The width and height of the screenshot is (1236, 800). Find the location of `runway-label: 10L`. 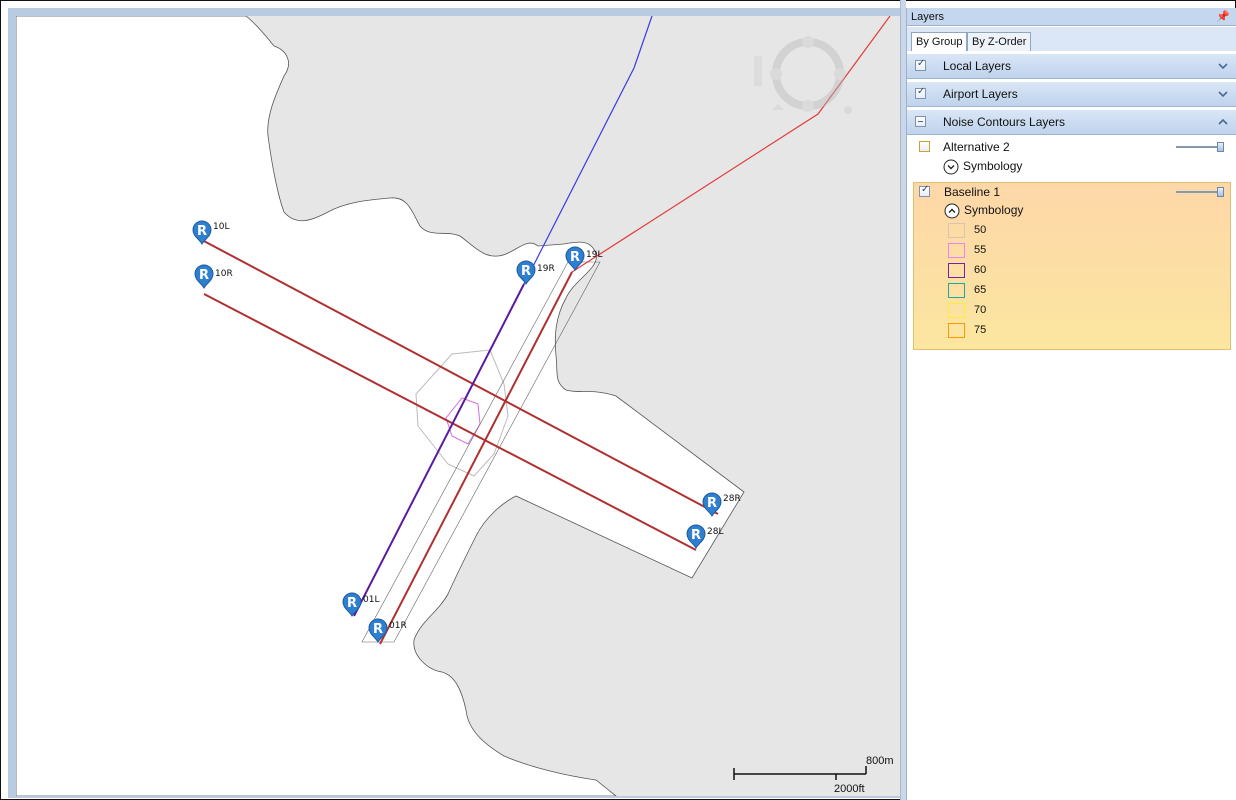

runway-label: 10L is located at coordinates (221, 227).